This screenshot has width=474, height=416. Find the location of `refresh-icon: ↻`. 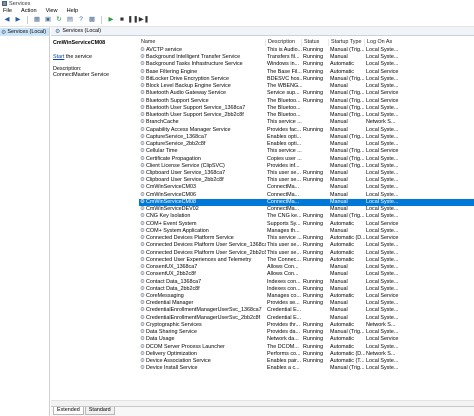

refresh-icon: ↻ is located at coordinates (59, 20).